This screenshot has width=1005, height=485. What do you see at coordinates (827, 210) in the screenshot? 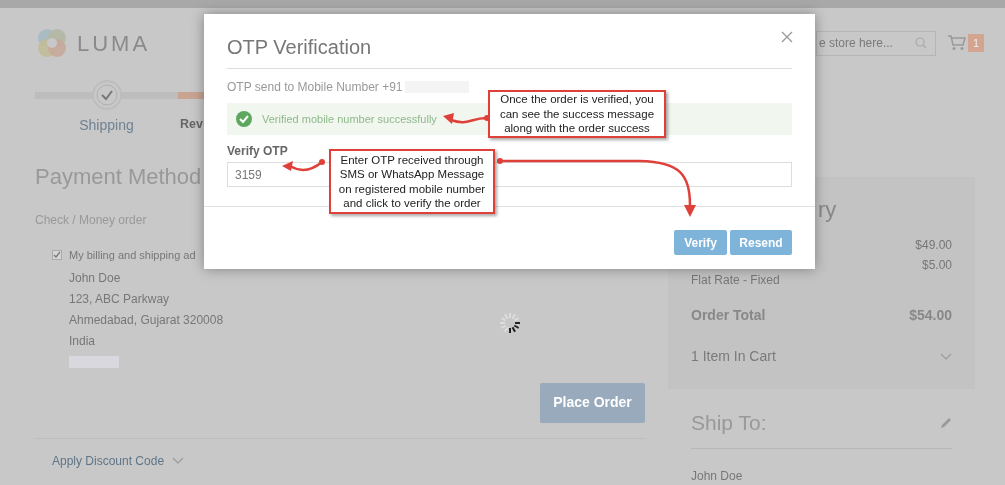
I see `summary-title: ry` at bounding box center [827, 210].